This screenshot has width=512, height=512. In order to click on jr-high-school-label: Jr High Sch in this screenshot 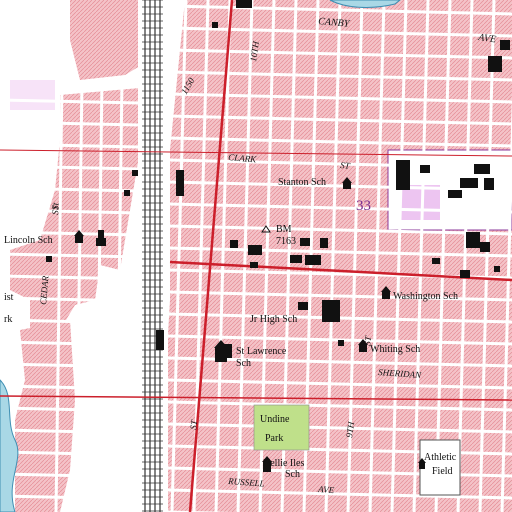, I will do `click(273, 319)`.